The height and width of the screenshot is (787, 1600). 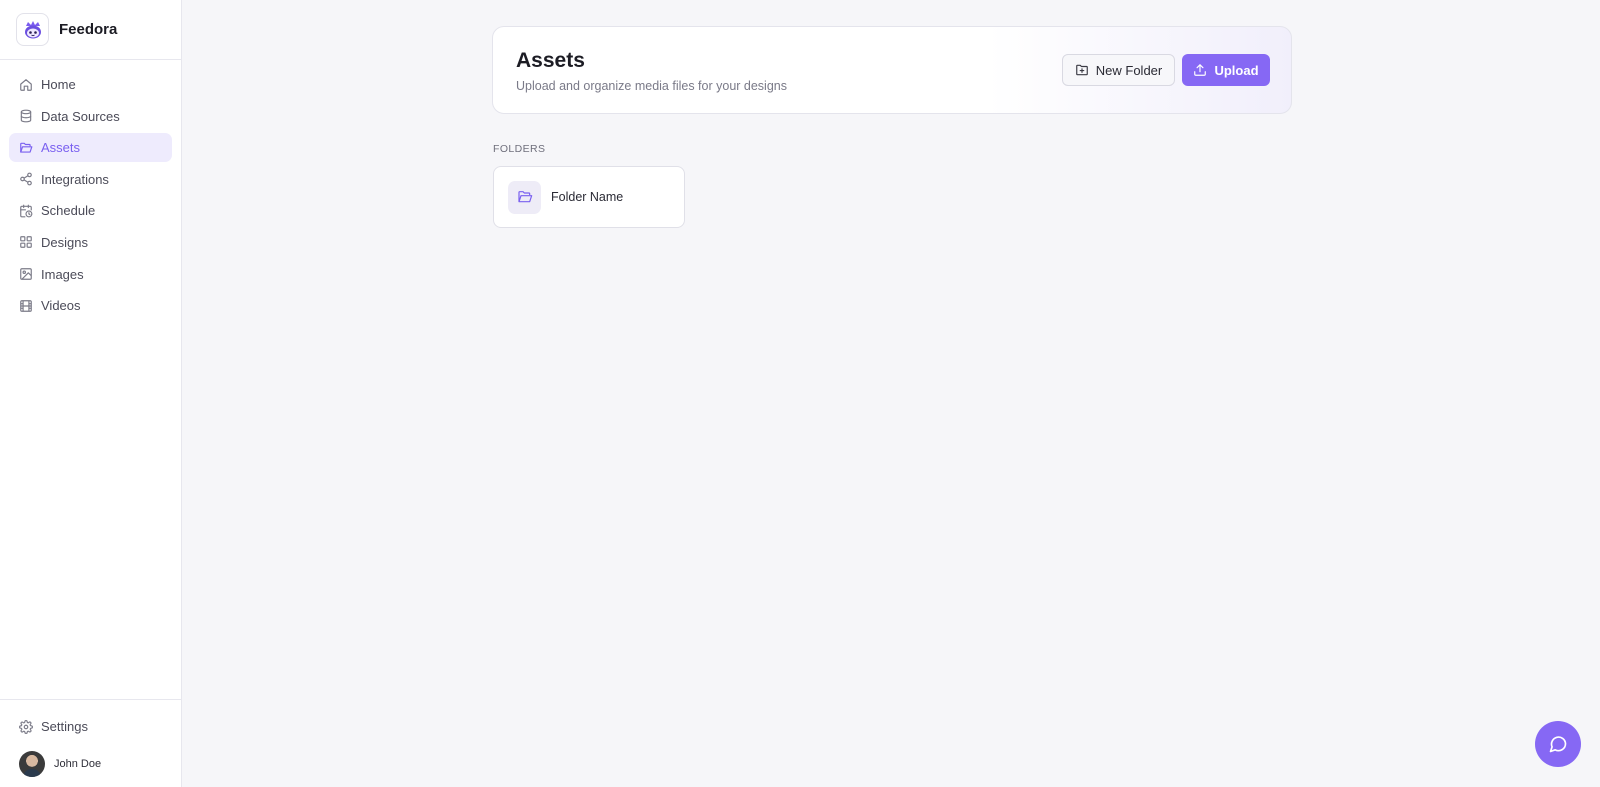 I want to click on folder-icon-box, so click(x=524, y=197).